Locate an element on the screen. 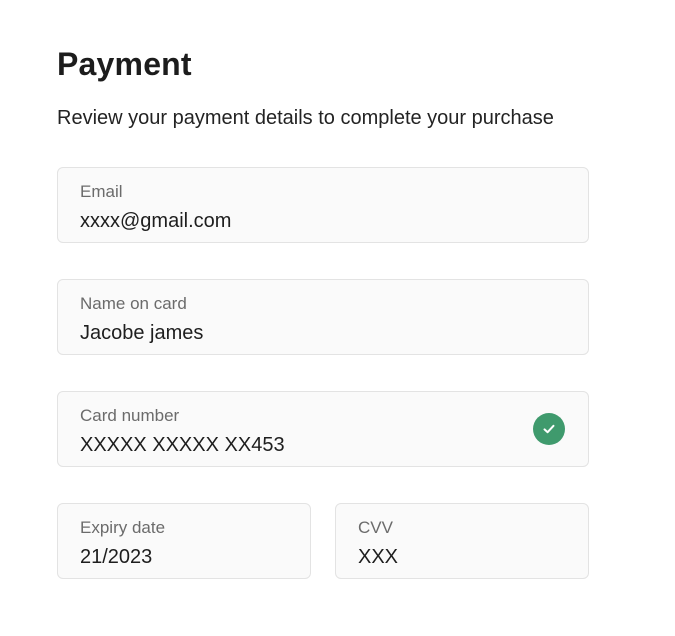 This screenshot has height=636, width=675. name-on-card-input is located at coordinates (323, 333).